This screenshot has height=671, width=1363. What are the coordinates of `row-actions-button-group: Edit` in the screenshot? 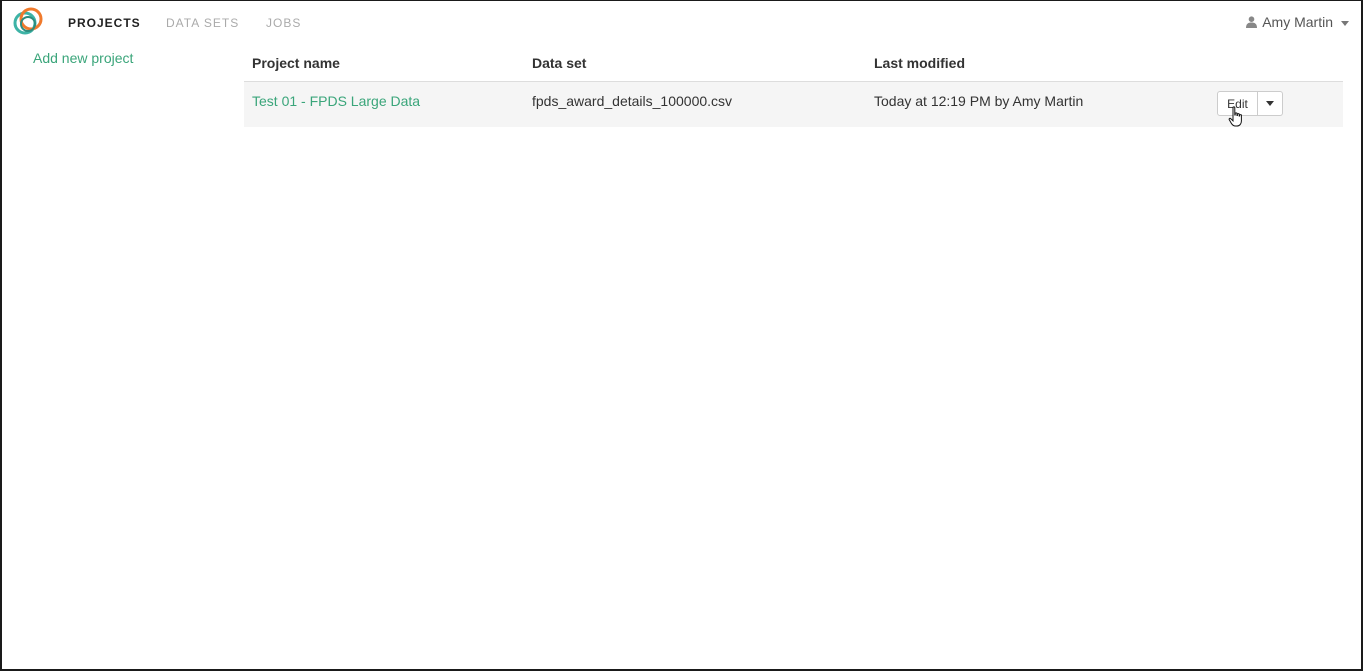 It's located at (1250, 103).